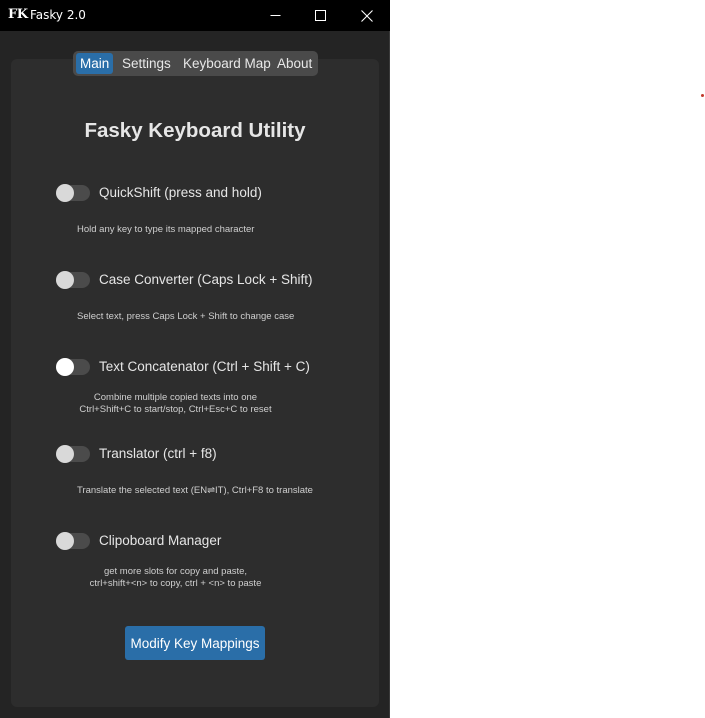  Describe the element at coordinates (294, 63) in the screenshot. I see `tab-about: About` at that location.